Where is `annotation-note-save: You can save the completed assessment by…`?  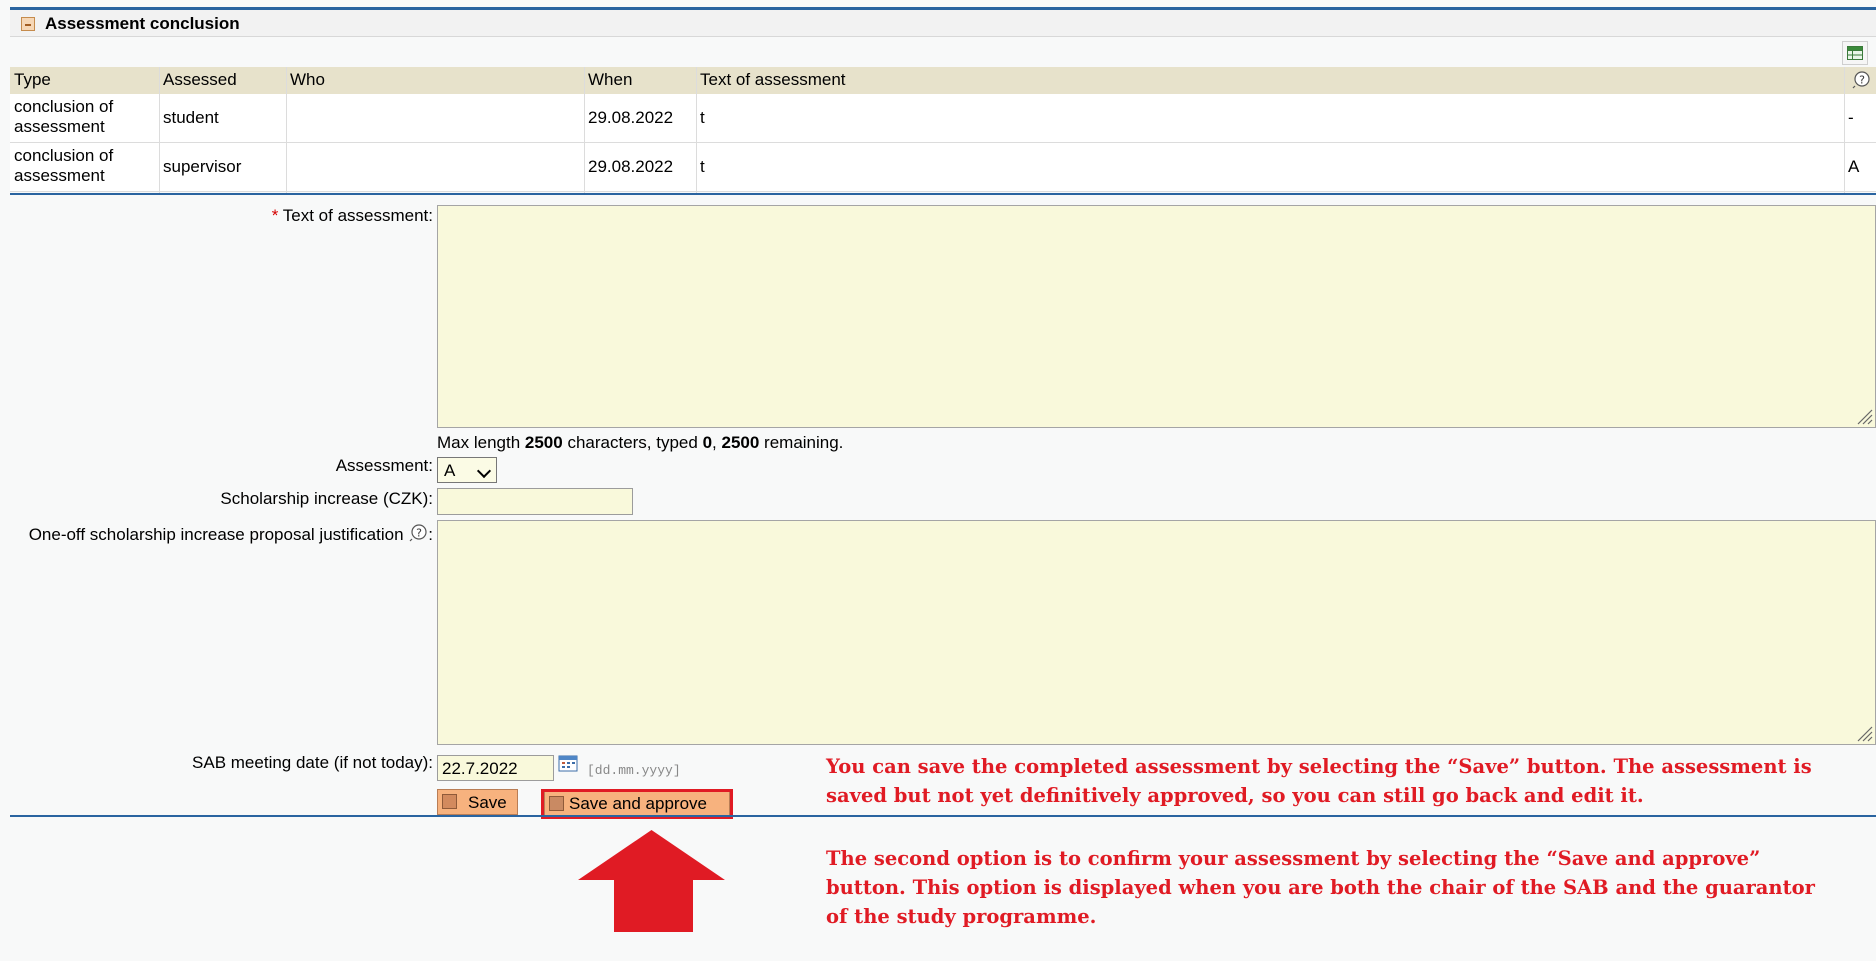
annotation-note-save: You can save the completed assessment by… is located at coordinates (1319, 781).